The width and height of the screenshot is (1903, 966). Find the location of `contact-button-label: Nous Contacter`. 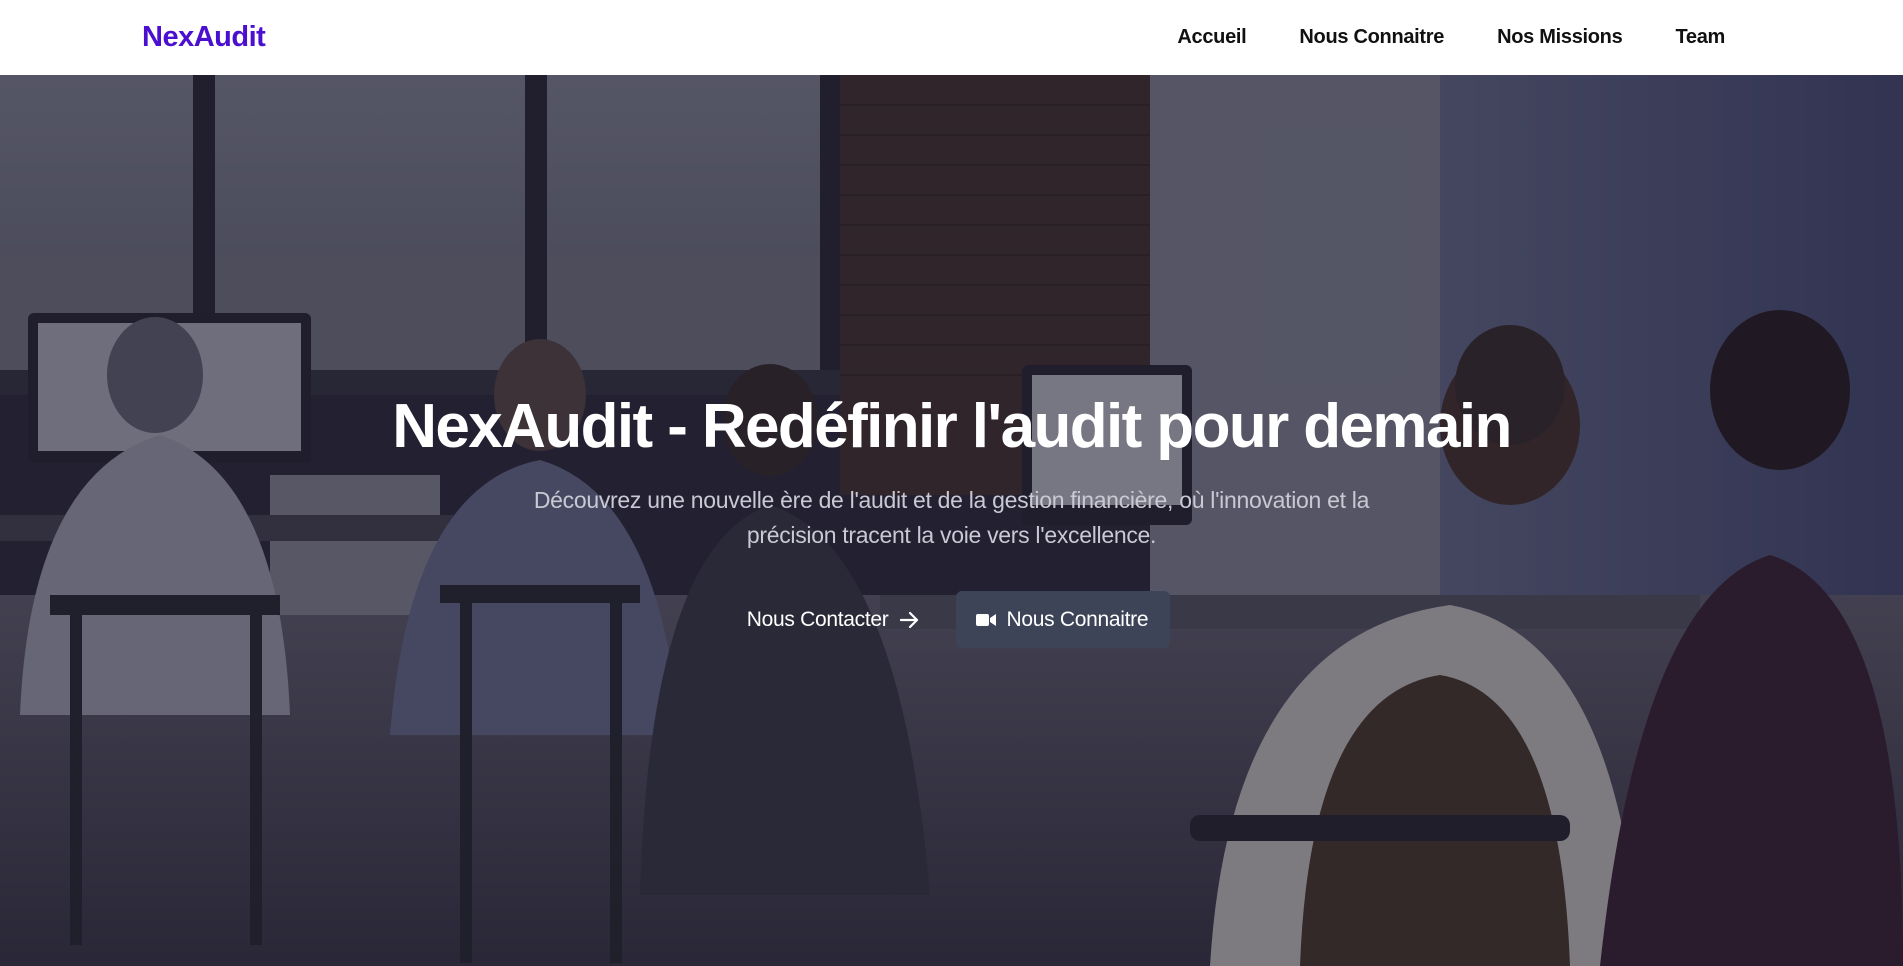

contact-button-label: Nous Contacter is located at coordinates (817, 619).